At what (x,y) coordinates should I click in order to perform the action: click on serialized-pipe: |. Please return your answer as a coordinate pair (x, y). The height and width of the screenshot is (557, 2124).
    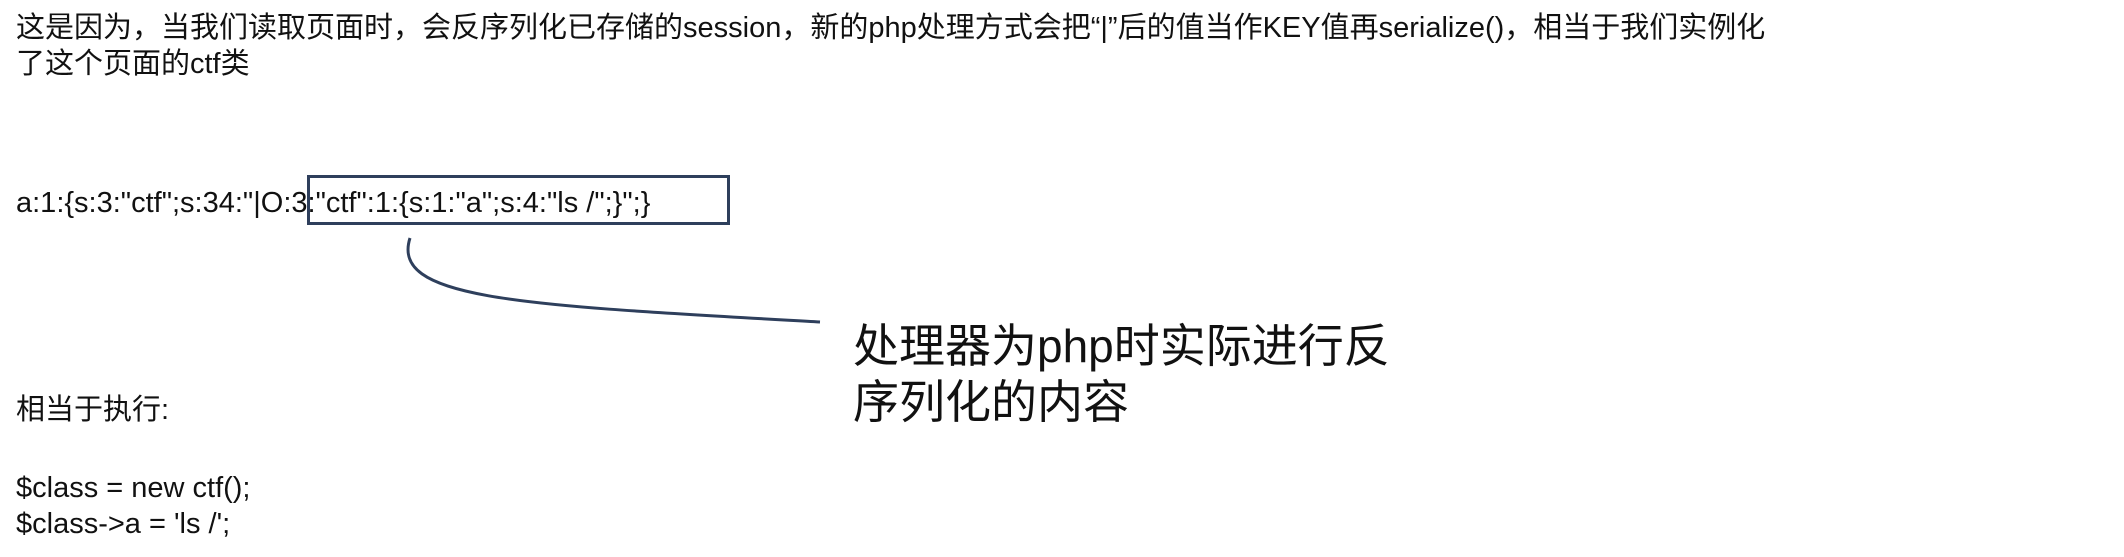
    Looking at the image, I should click on (257, 203).